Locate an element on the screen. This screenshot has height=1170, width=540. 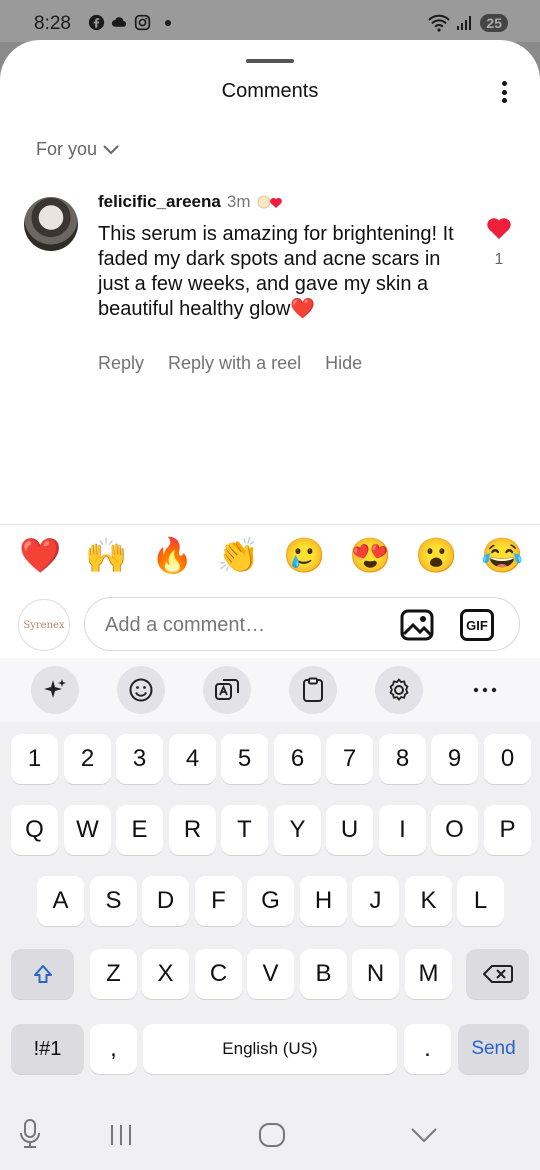
reply-with-reel-button: Reply with a reel is located at coordinates (234, 363).